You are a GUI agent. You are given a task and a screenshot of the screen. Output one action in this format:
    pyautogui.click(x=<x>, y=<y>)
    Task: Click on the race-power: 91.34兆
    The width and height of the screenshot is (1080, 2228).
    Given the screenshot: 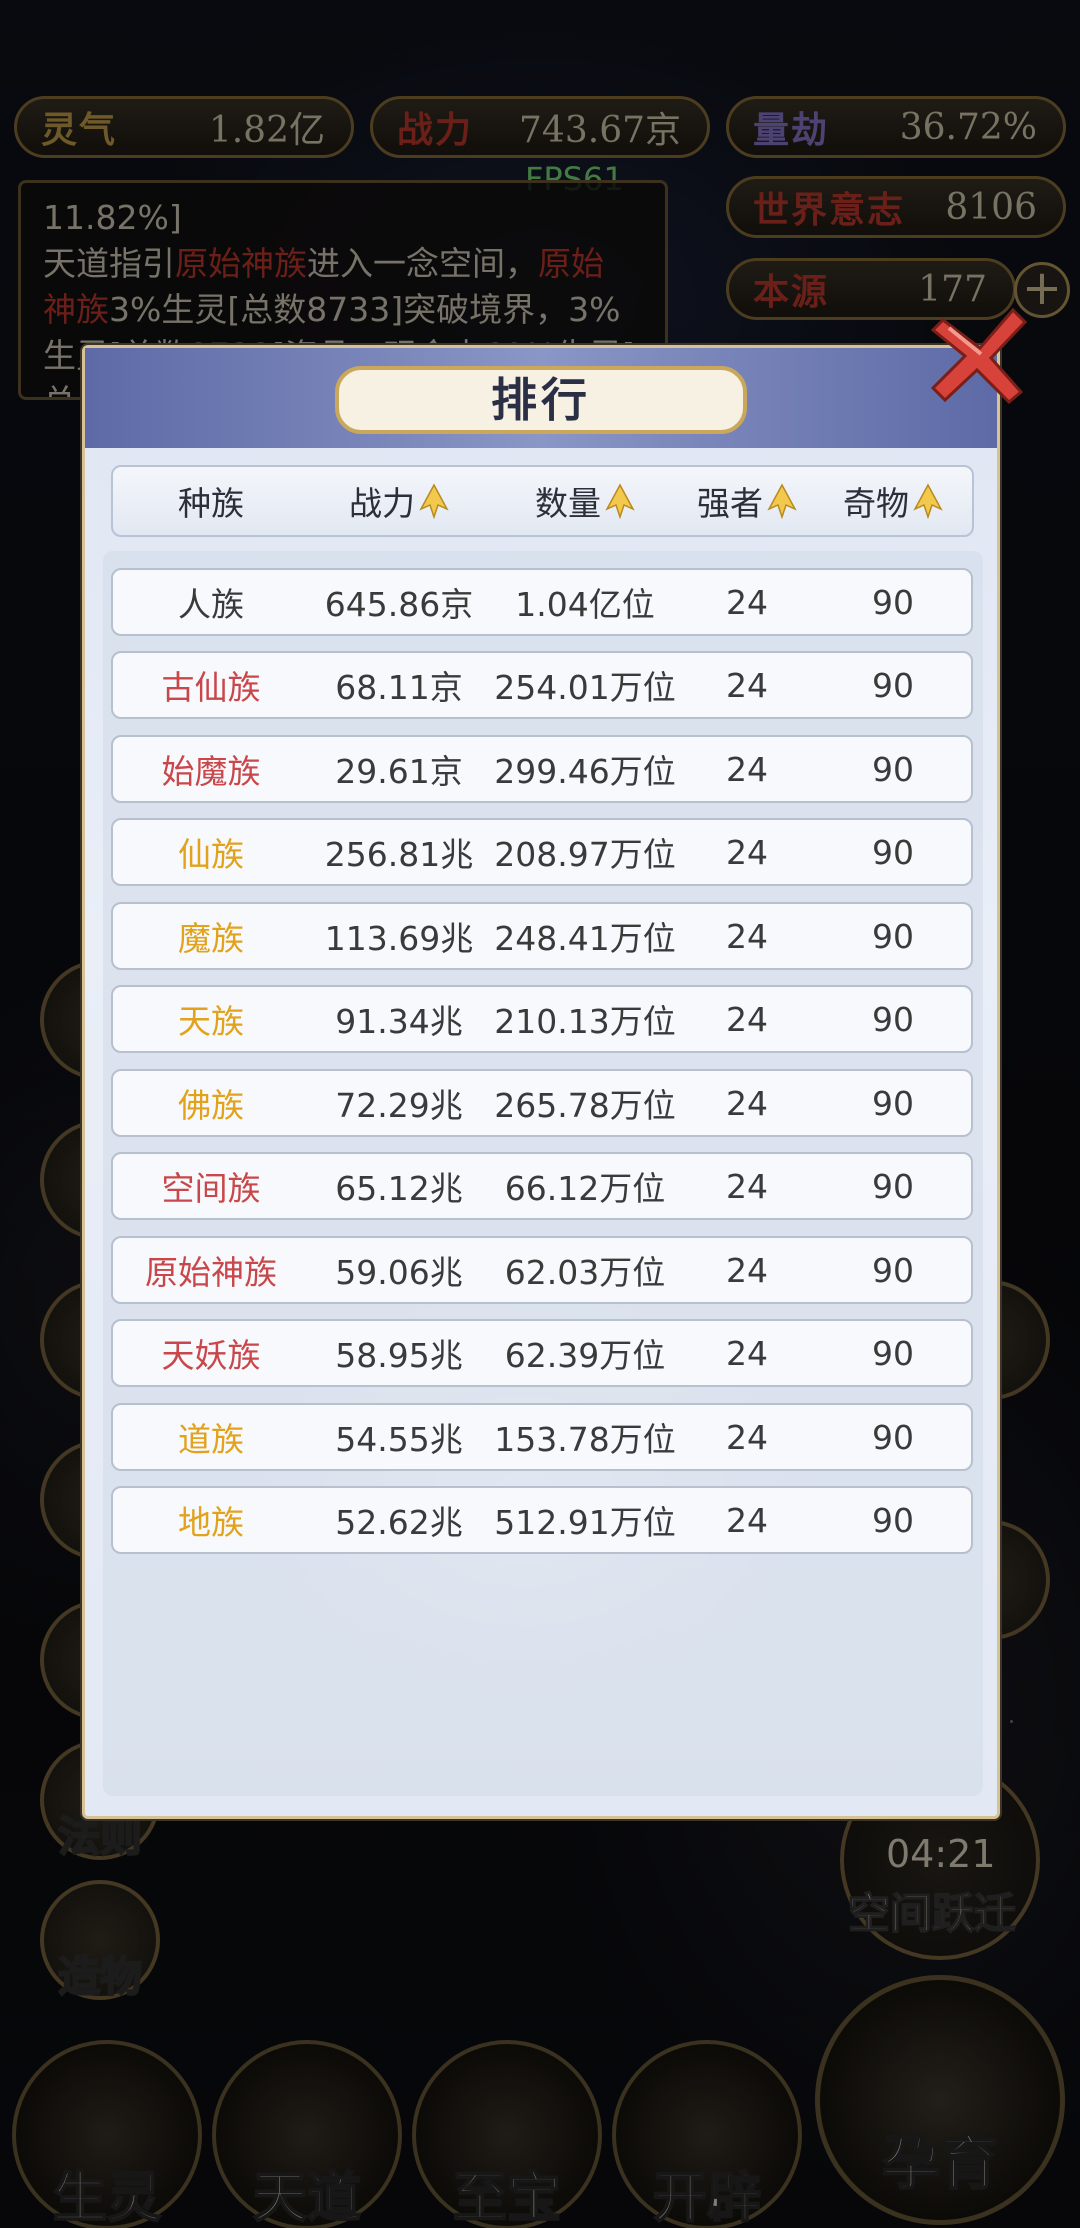 What is the action you would take?
    pyautogui.click(x=399, y=1021)
    